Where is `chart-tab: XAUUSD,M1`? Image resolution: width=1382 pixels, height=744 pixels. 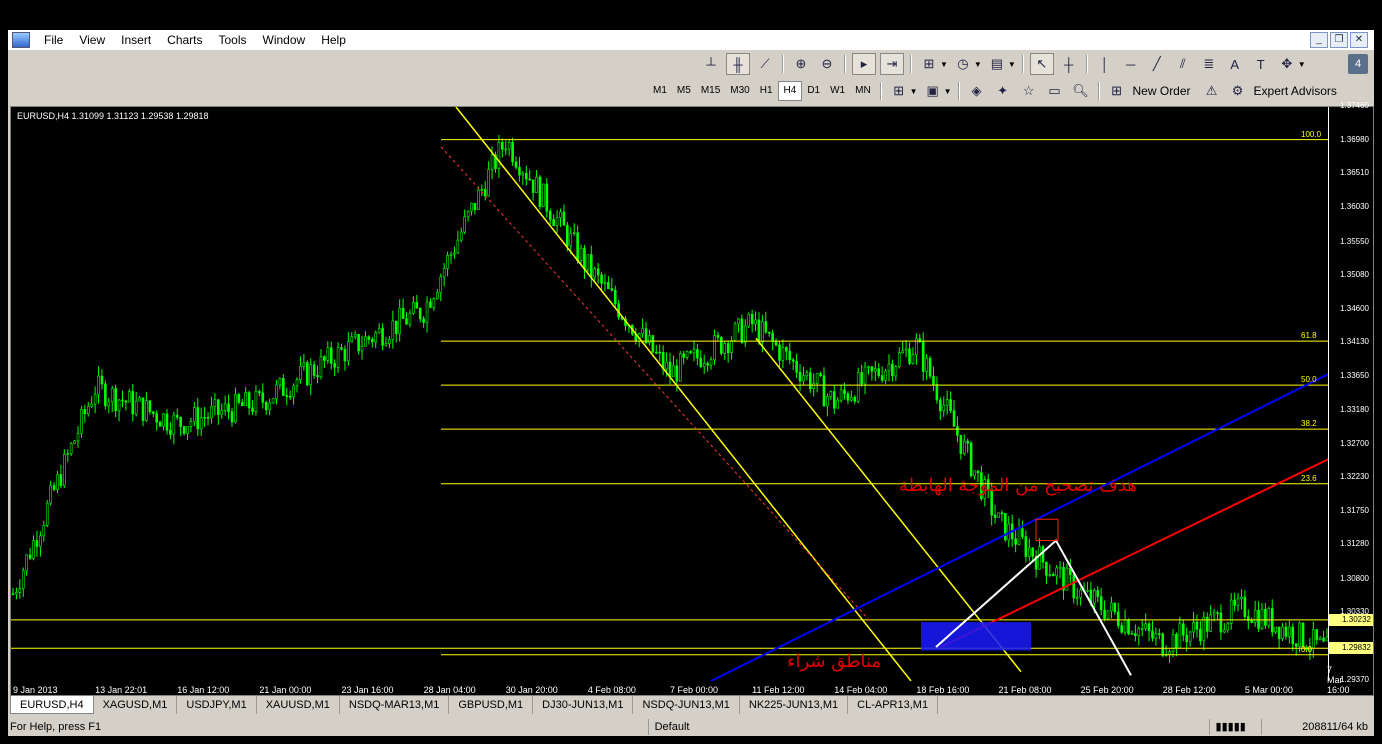
chart-tab: XAUUSD,M1 is located at coordinates (298, 705).